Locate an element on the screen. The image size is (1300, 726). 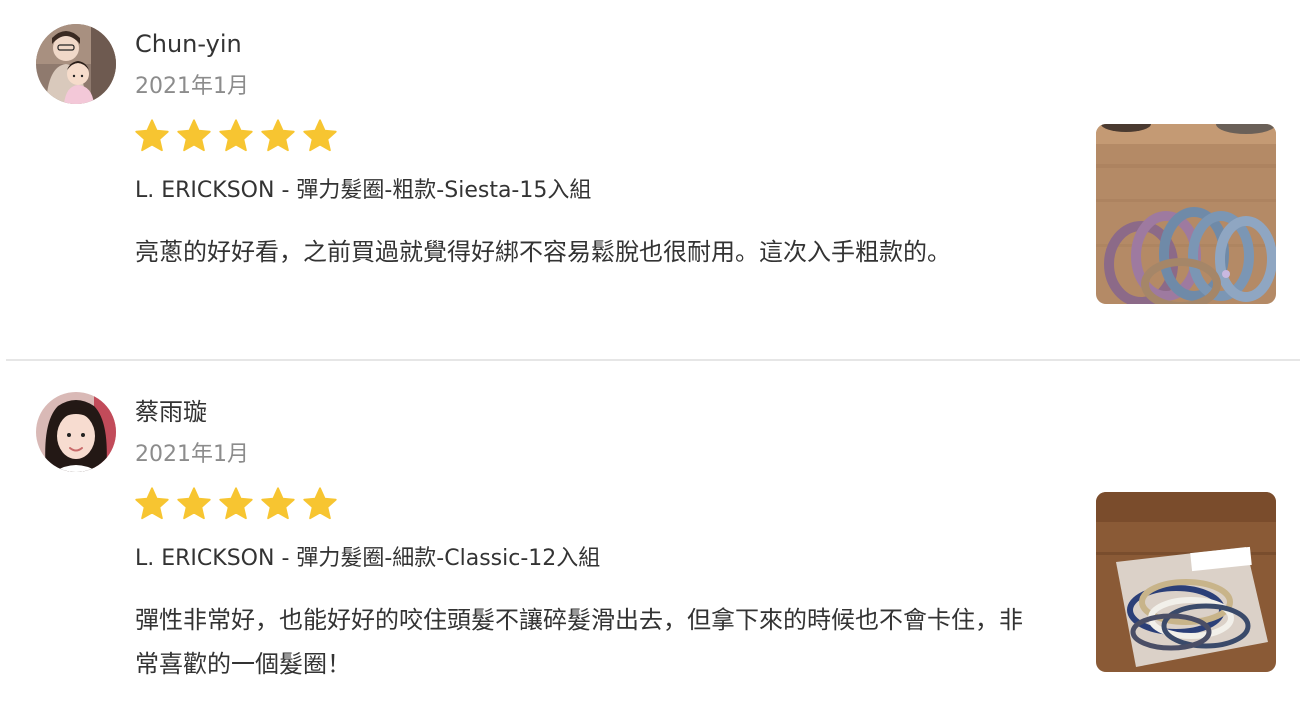
reviewer-name: 蔡雨璇 is located at coordinates (171, 412).